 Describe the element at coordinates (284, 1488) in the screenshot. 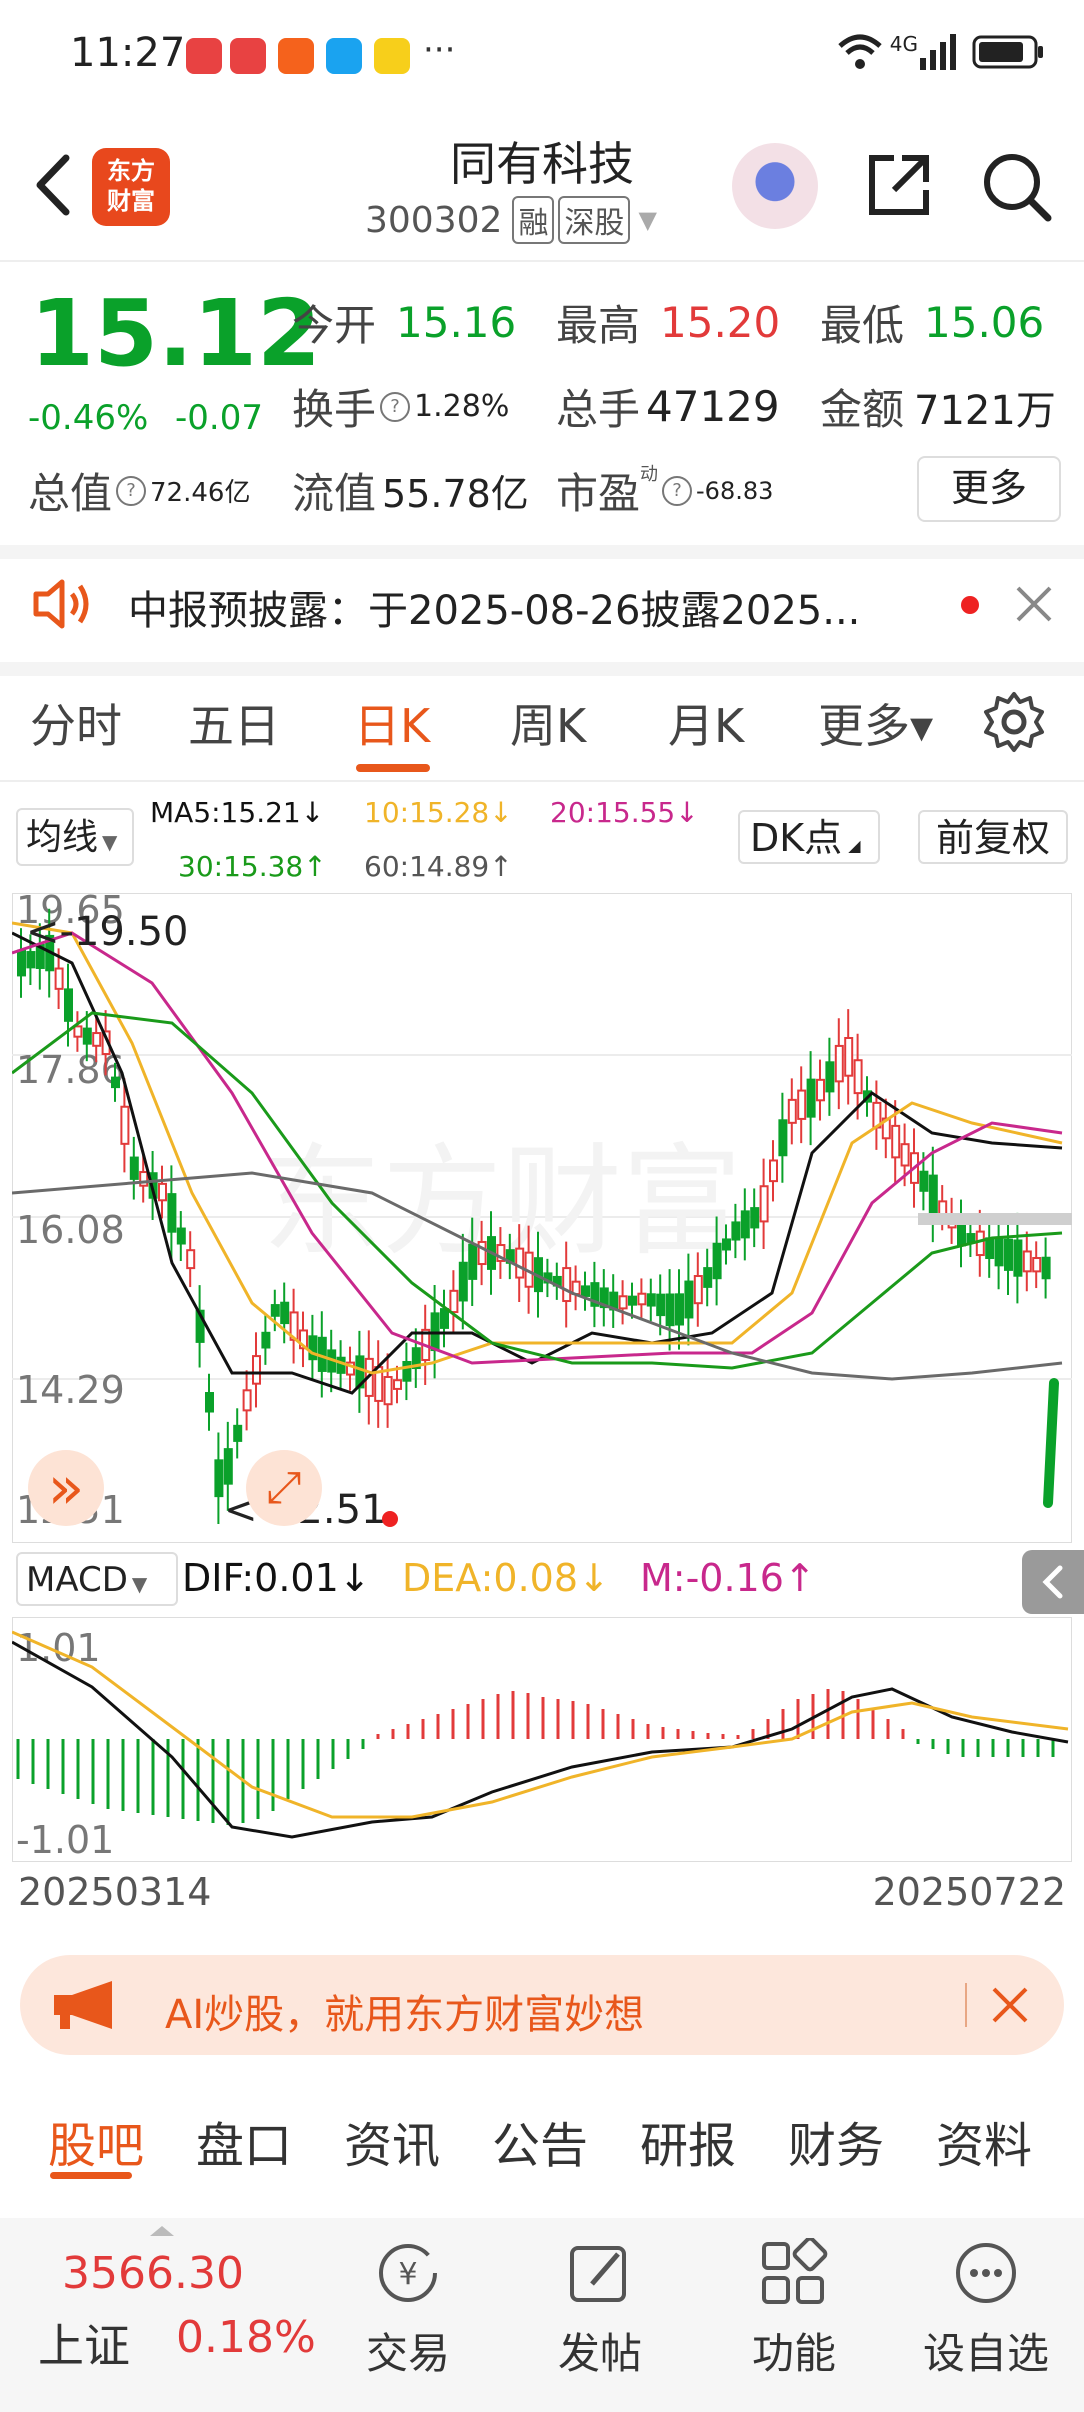

I see `fullscreen-icon: ⤢` at that location.